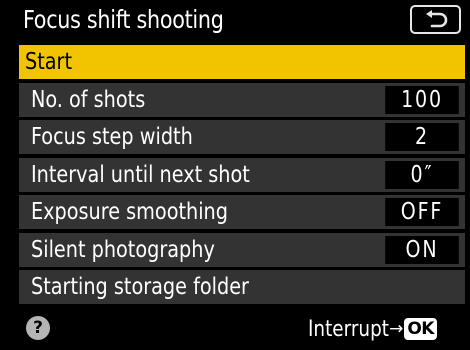 The image size is (470, 350). What do you see at coordinates (242, 99) in the screenshot?
I see `menu-item-no-of-shots: No. of shots 100` at bounding box center [242, 99].